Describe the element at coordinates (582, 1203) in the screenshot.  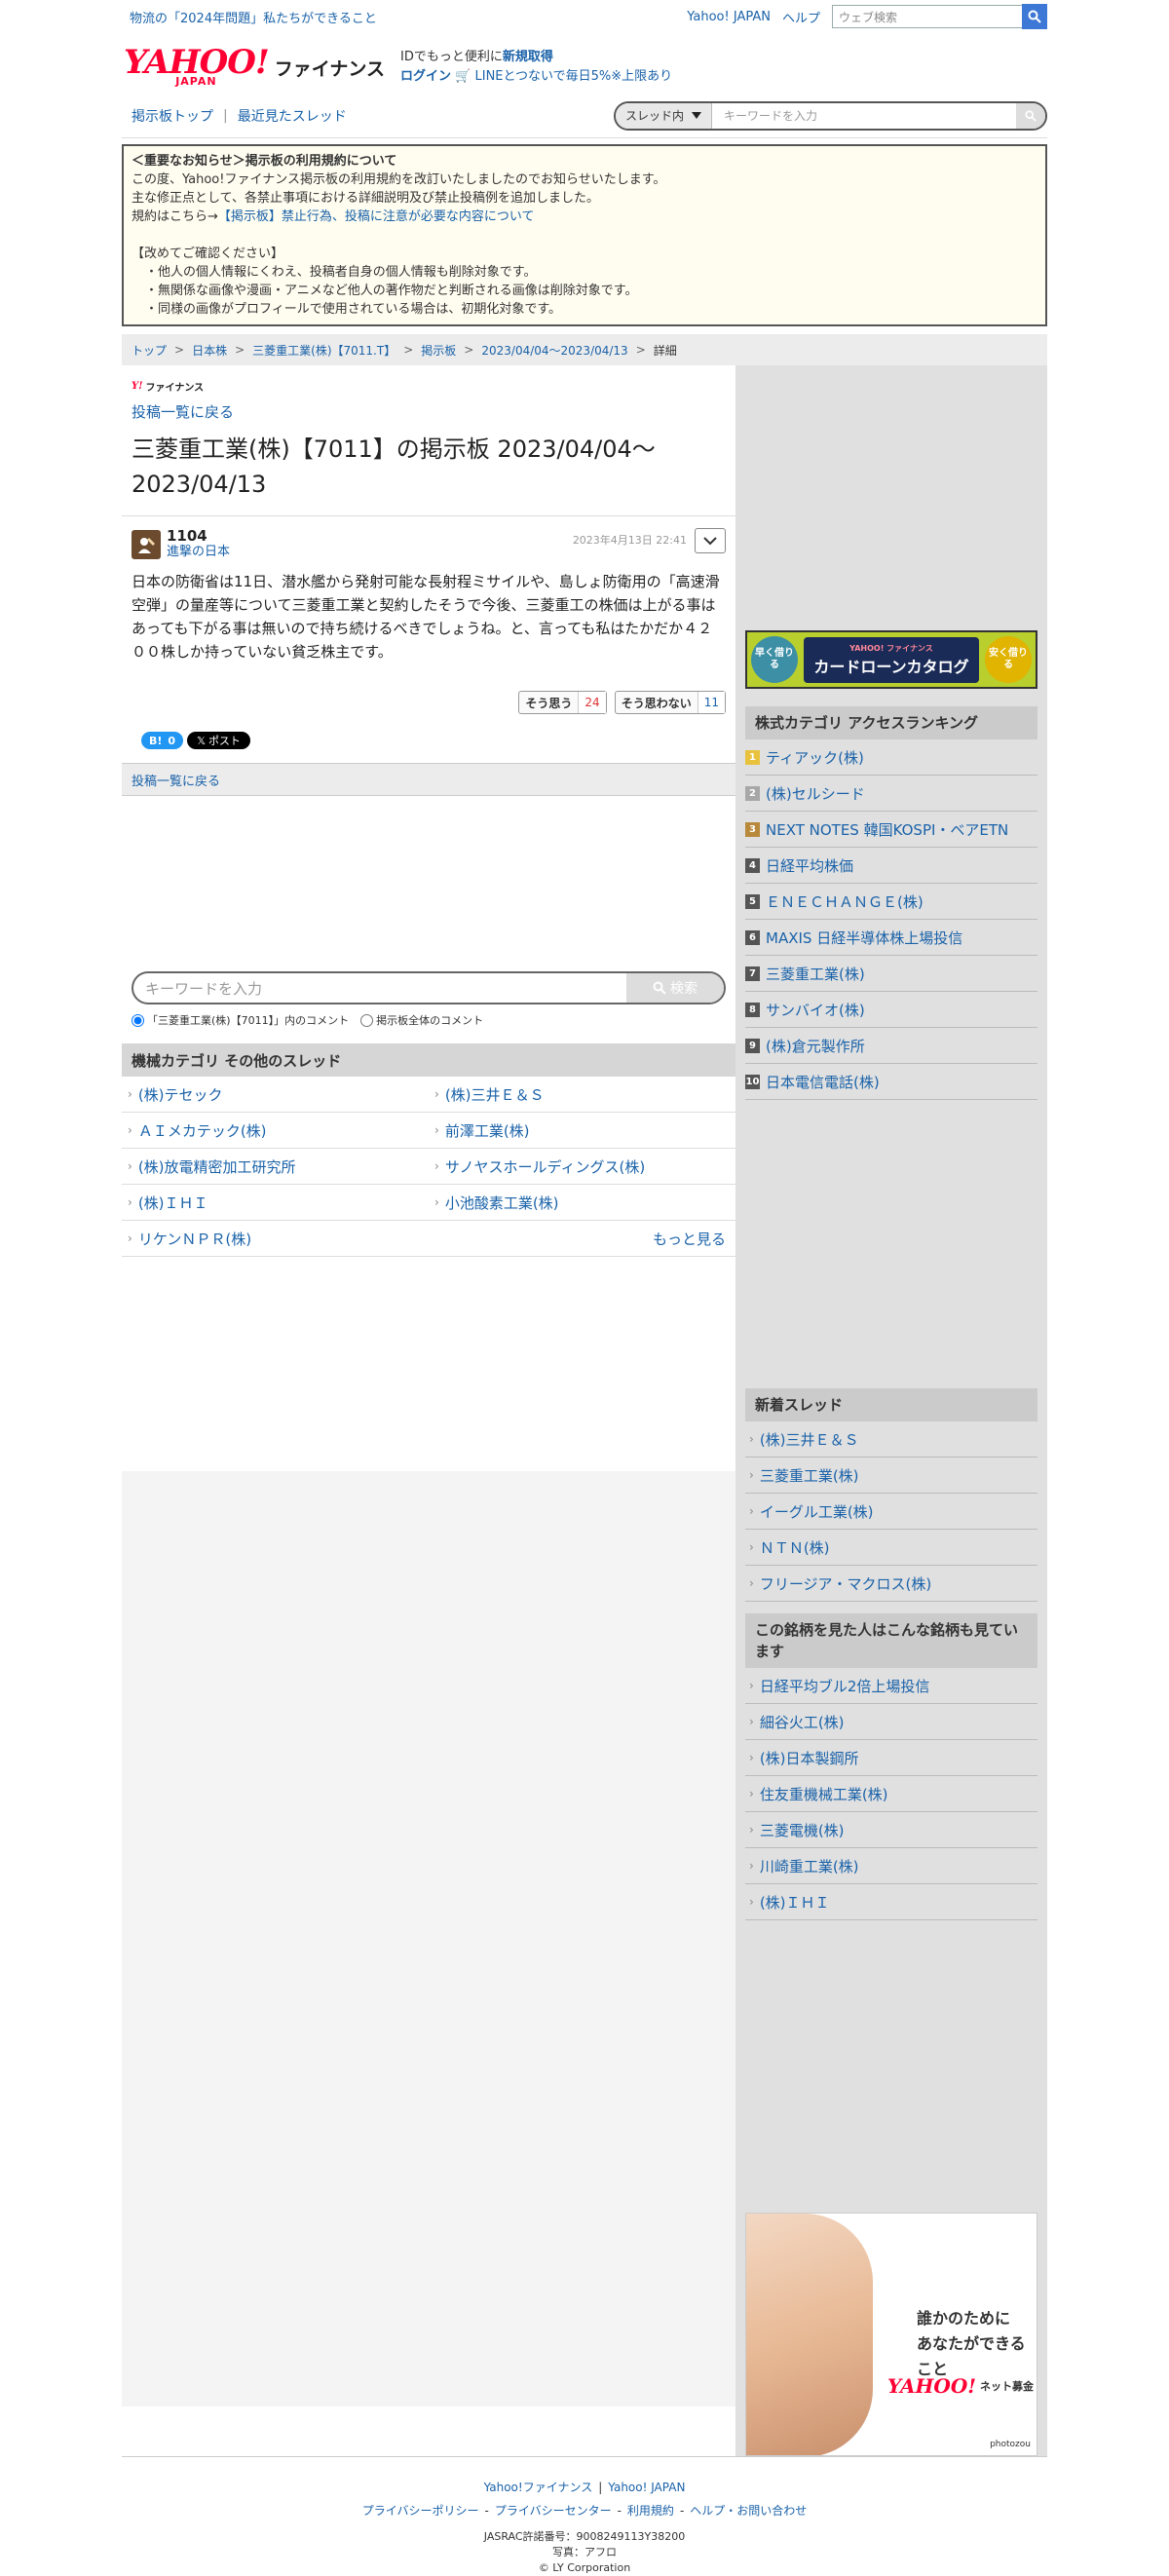
I see `other-thread-link: 小池酸素工業(株)` at that location.